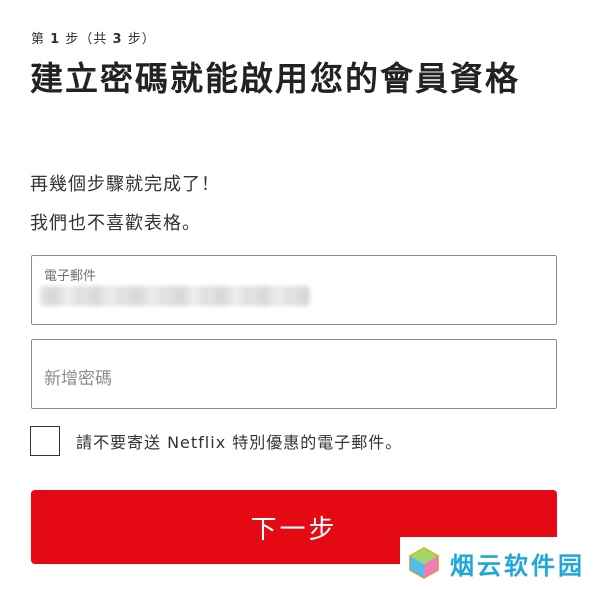 The width and height of the screenshot is (600, 589). Describe the element at coordinates (117, 39) in the screenshot. I see `step-total: 3` at that location.